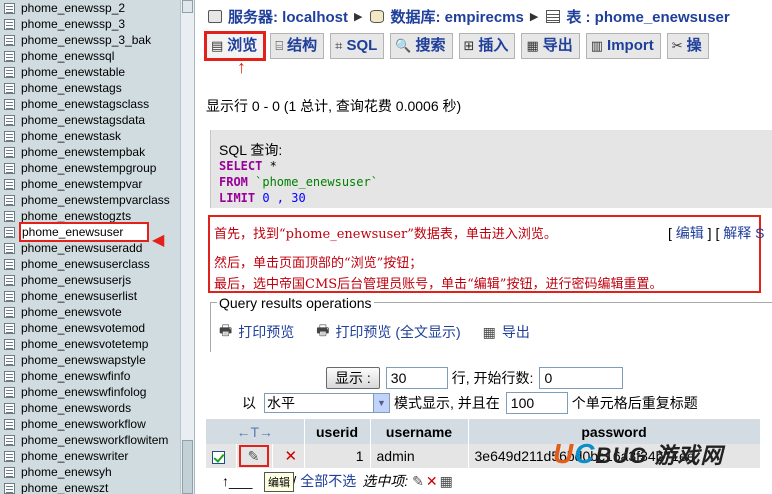 The width and height of the screenshot is (772, 494). Describe the element at coordinates (581, 378) in the screenshot. I see `start-row-input: 0` at that location.